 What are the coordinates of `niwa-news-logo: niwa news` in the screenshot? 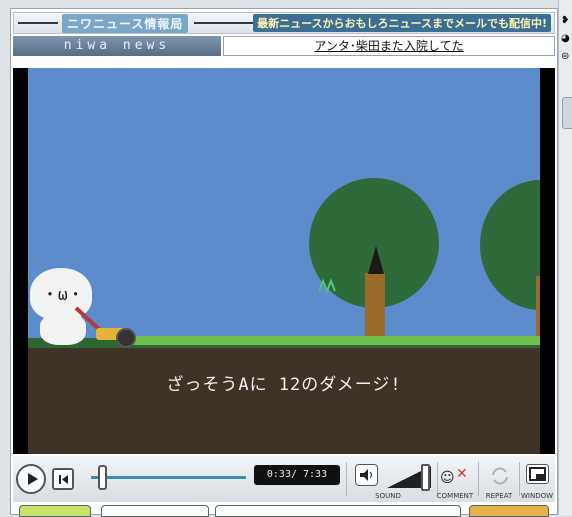 It's located at (117, 46).